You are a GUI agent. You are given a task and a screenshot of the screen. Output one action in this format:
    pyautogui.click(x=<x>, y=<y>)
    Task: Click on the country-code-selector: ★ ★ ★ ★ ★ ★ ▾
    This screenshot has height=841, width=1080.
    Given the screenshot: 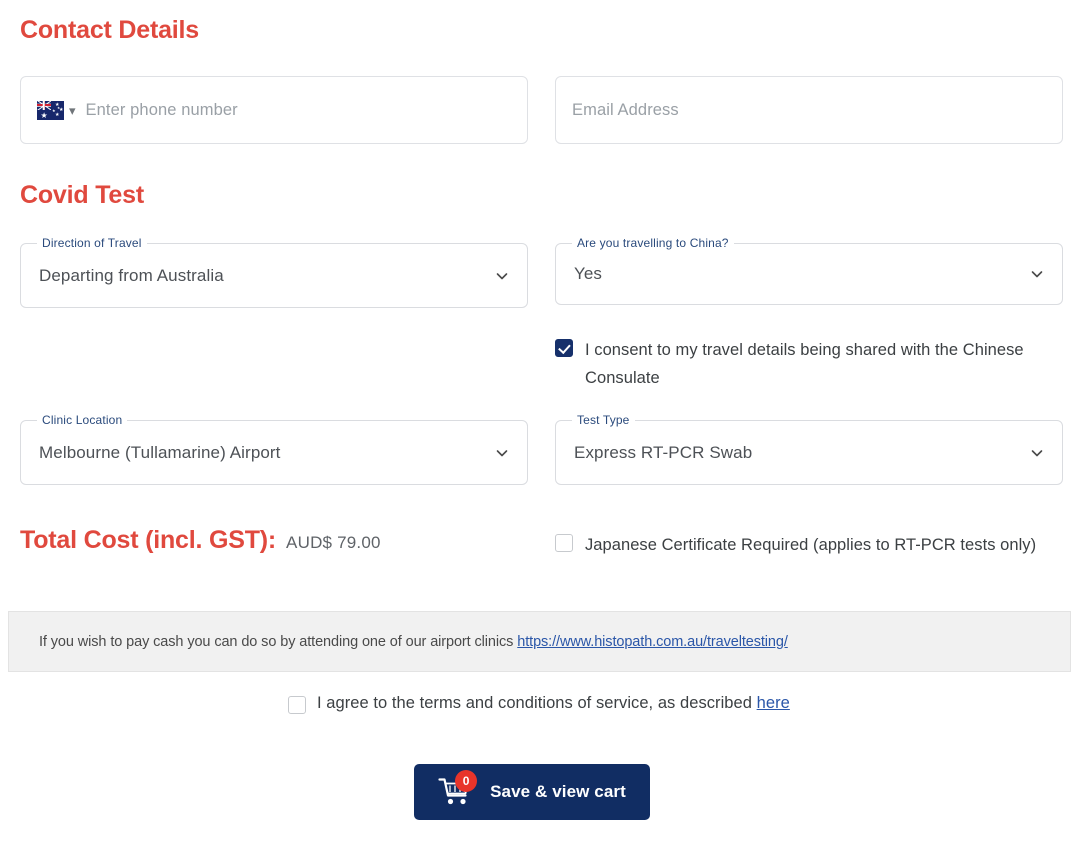 What is the action you would take?
    pyautogui.click(x=56, y=110)
    